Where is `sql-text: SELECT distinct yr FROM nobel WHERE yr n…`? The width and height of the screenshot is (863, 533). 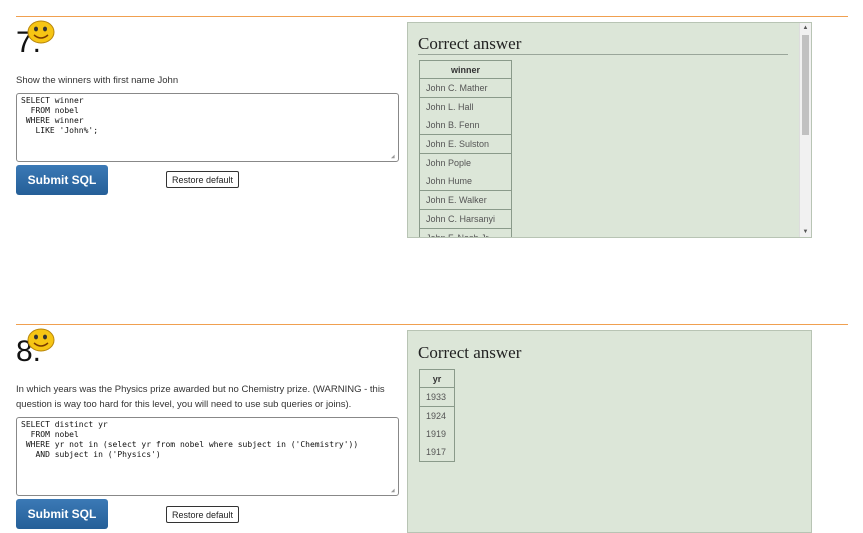
sql-text: SELECT distinct yr FROM nobel WHERE yr n… is located at coordinates (190, 439).